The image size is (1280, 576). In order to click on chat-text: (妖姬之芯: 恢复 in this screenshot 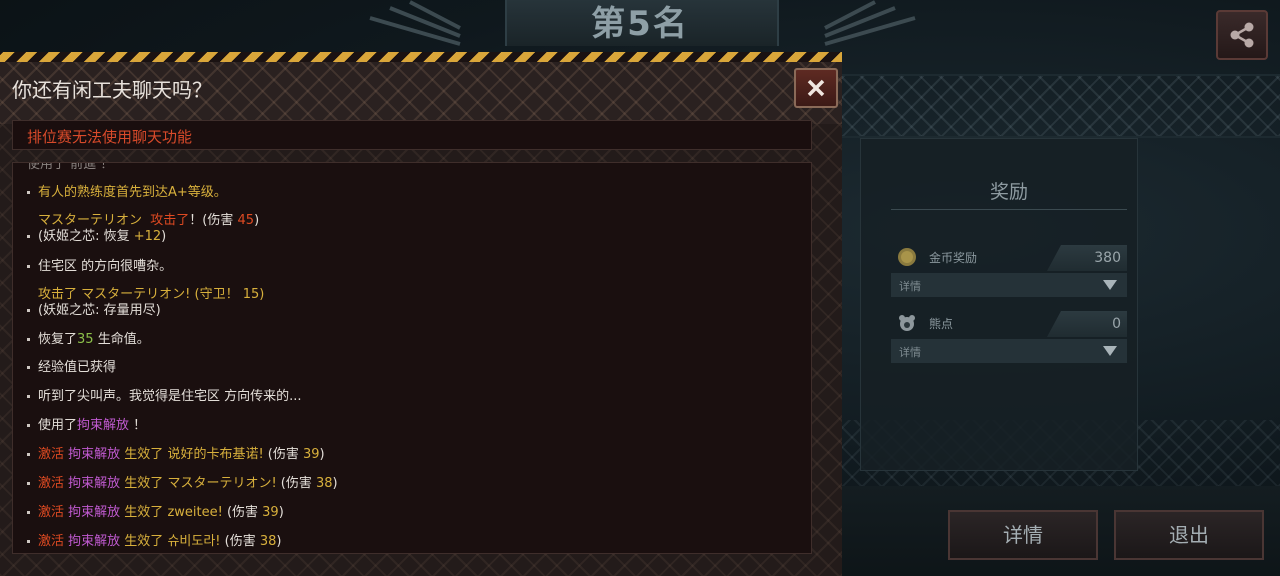, I will do `click(86, 236)`.